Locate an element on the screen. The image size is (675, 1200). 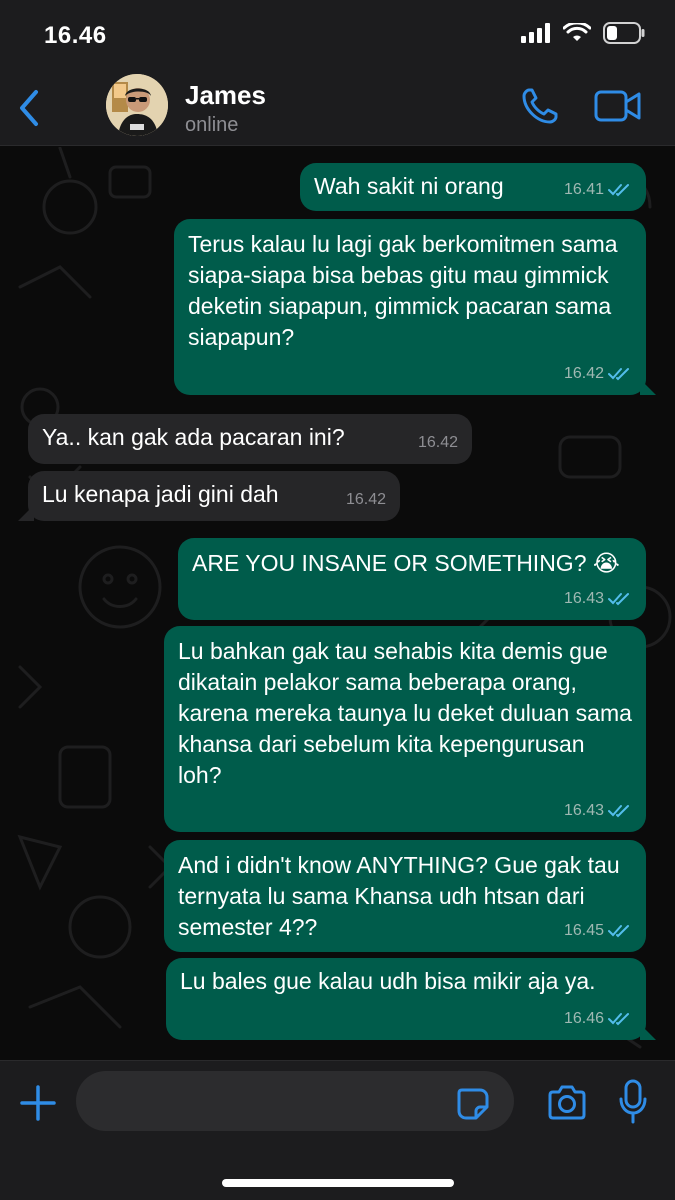
avatar-image is located at coordinates (137, 105).